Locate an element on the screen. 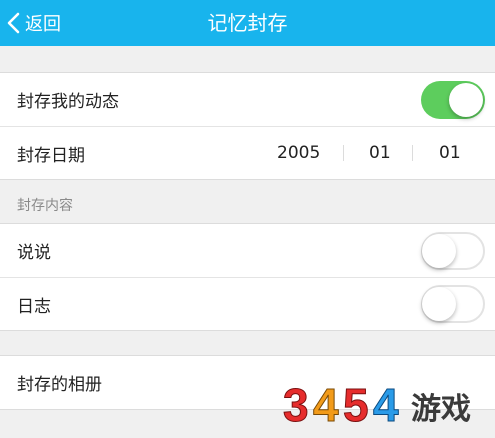 The width and height of the screenshot is (495, 438). day-picker: 01 is located at coordinates (450, 153).